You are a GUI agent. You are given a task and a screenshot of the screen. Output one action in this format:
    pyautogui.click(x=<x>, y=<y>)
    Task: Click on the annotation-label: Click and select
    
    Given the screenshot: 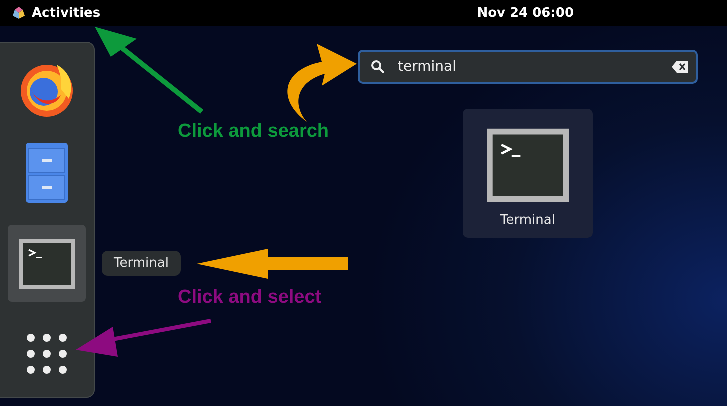 What is the action you would take?
    pyautogui.click(x=250, y=297)
    